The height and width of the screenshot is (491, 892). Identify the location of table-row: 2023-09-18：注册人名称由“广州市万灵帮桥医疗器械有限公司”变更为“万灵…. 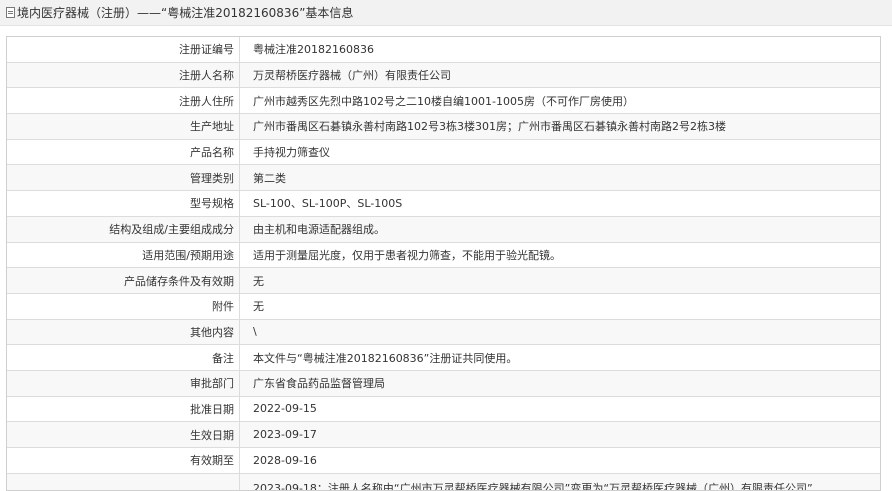
(443, 481).